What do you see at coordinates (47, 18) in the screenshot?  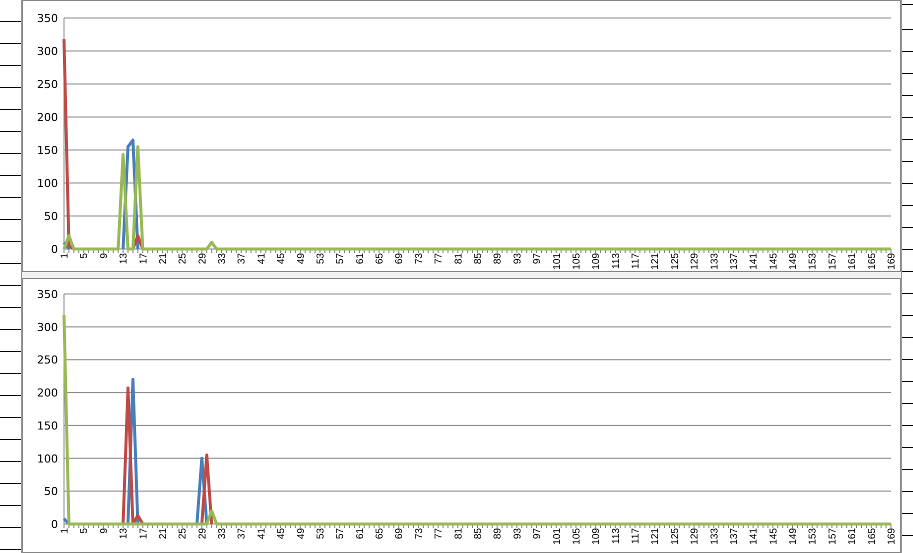 I see `y-tick-label: 350` at bounding box center [47, 18].